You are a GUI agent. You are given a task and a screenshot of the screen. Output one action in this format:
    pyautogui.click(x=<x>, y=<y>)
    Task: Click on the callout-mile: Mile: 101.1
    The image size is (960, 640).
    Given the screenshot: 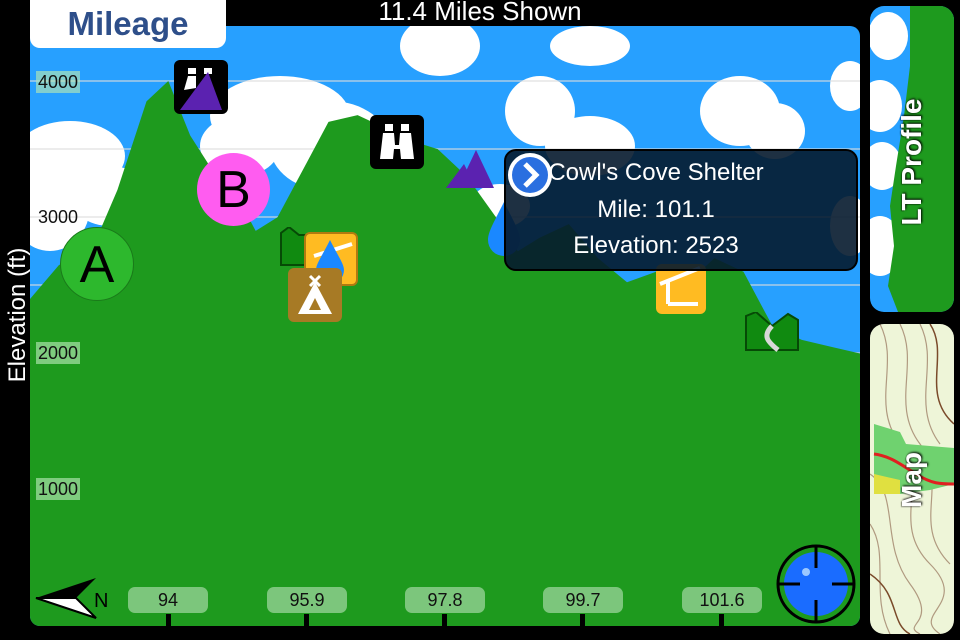 What is the action you would take?
    pyautogui.click(x=656, y=209)
    